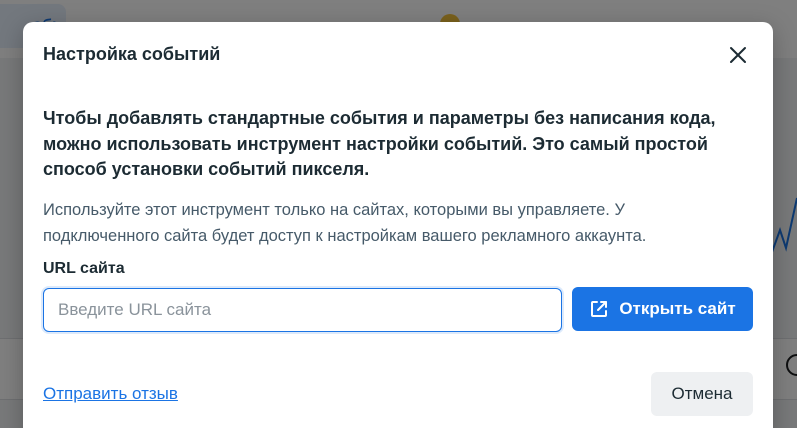 This screenshot has width=797, height=428. I want to click on url-field-label: URL сайта, so click(84, 268).